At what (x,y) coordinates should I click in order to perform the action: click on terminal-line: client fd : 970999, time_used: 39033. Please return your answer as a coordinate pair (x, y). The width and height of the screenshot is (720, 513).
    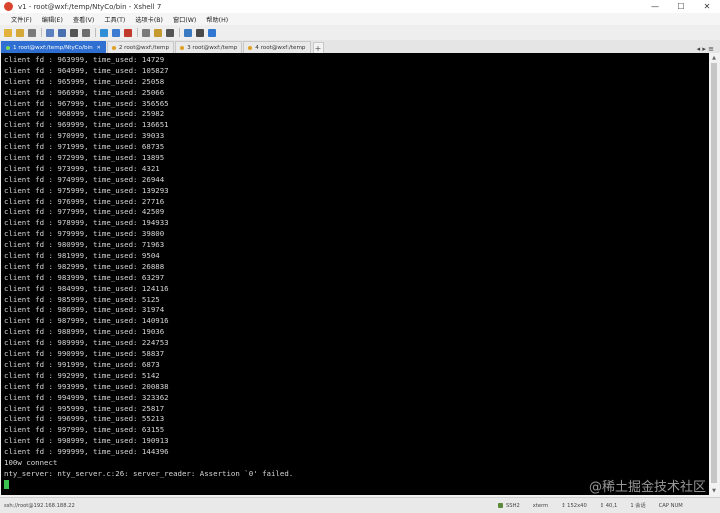
    Looking at the image, I should click on (84, 136).